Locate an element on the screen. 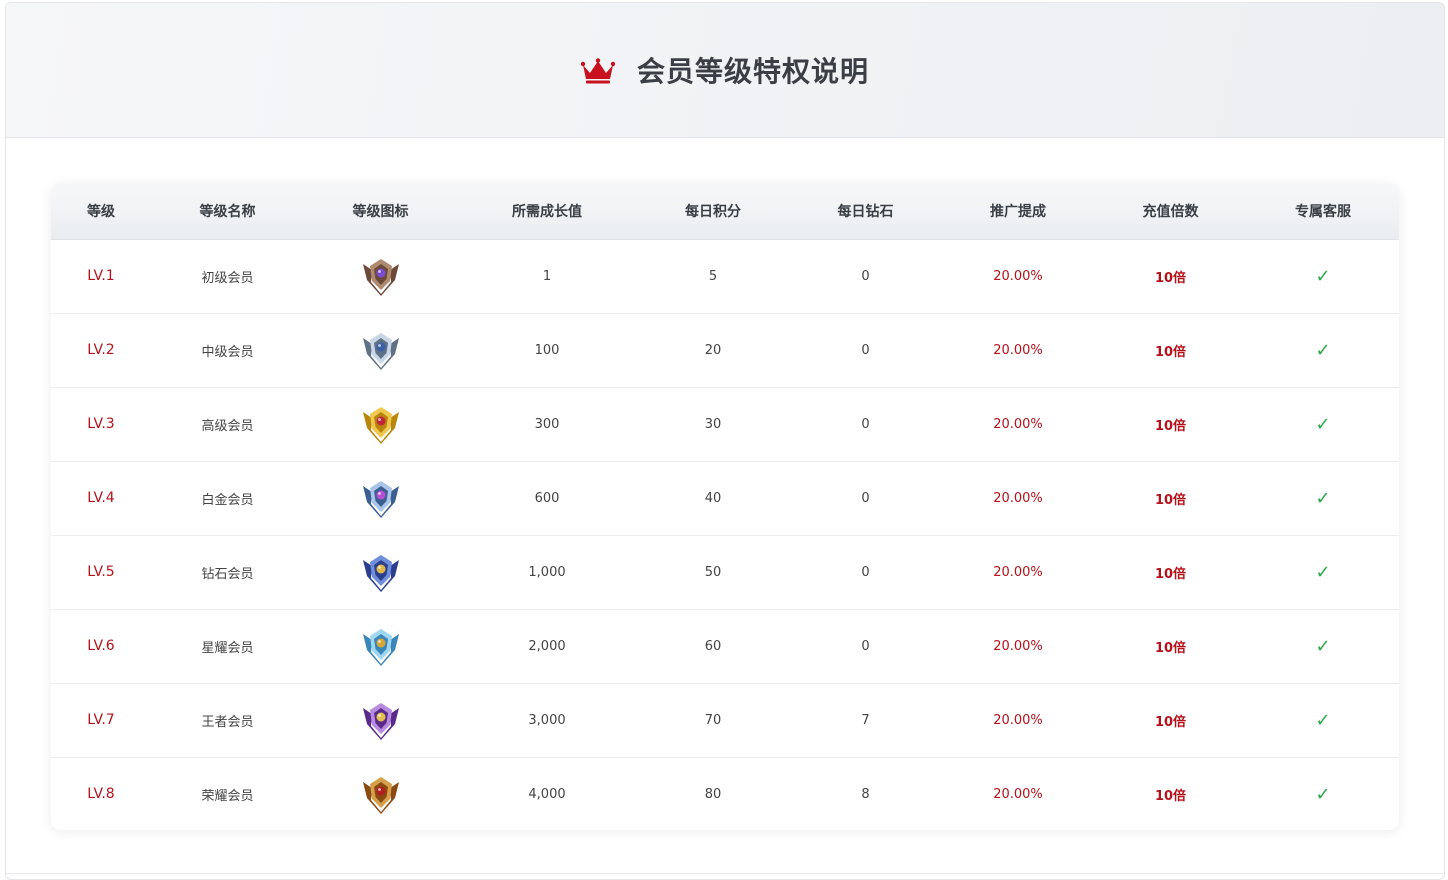 This screenshot has height=880, width=1448. page-title: 会员等级特权说明 is located at coordinates (752, 71).